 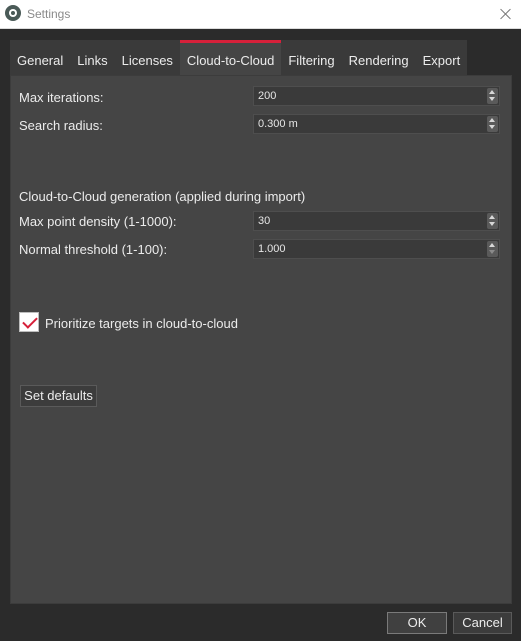 What do you see at coordinates (441, 57) in the screenshot?
I see `tab-export: Export` at bounding box center [441, 57].